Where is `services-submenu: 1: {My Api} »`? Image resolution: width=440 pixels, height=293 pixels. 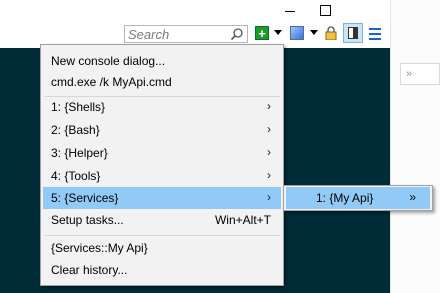 services-submenu: 1: {My Api} » is located at coordinates (358, 198).